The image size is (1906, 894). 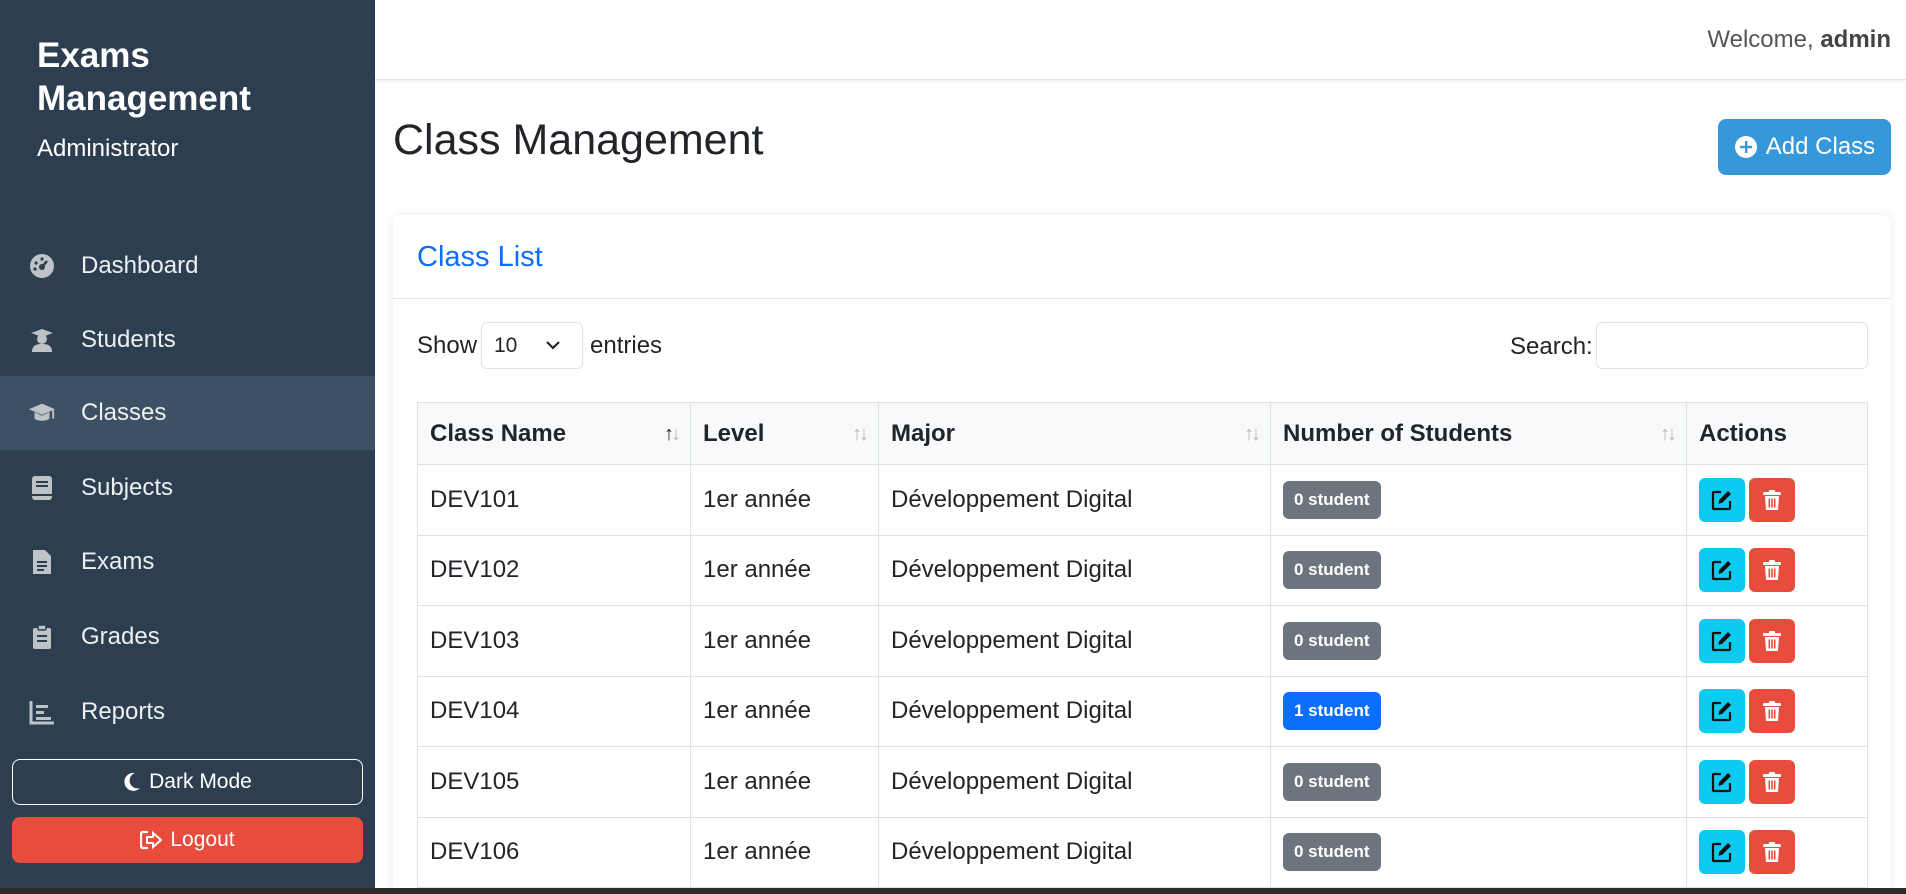 I want to click on column-label: Actions, so click(x=1743, y=433).